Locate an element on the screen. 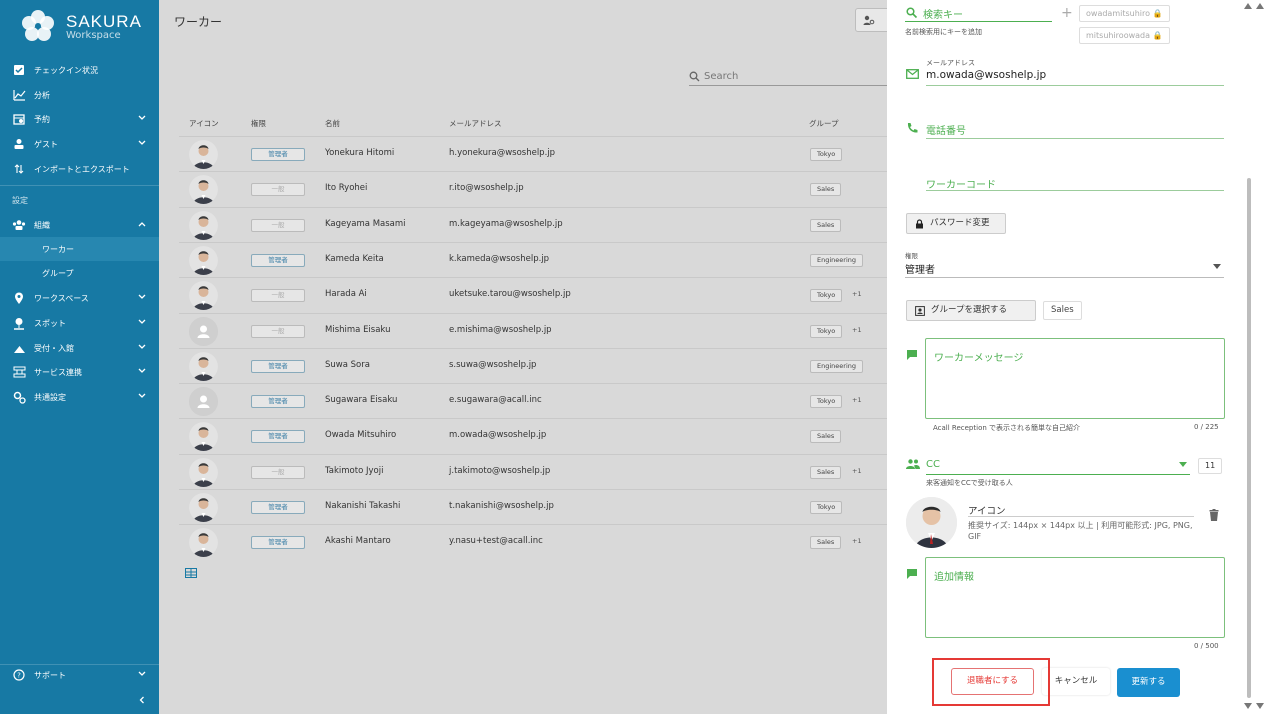 The height and width of the screenshot is (714, 1269). col-icon: アイコン is located at coordinates (204, 123).